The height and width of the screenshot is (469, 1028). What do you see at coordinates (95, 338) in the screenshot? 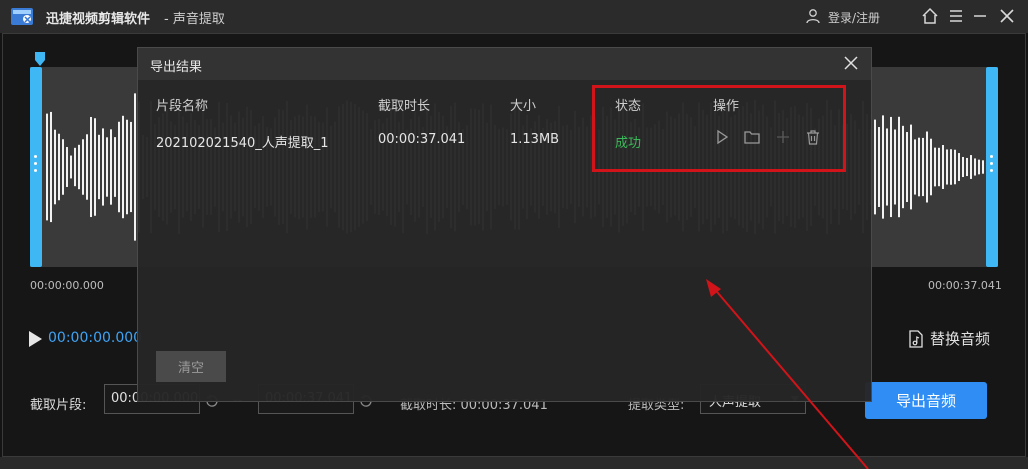
I see `current-time: 00:00:00.000` at bounding box center [95, 338].